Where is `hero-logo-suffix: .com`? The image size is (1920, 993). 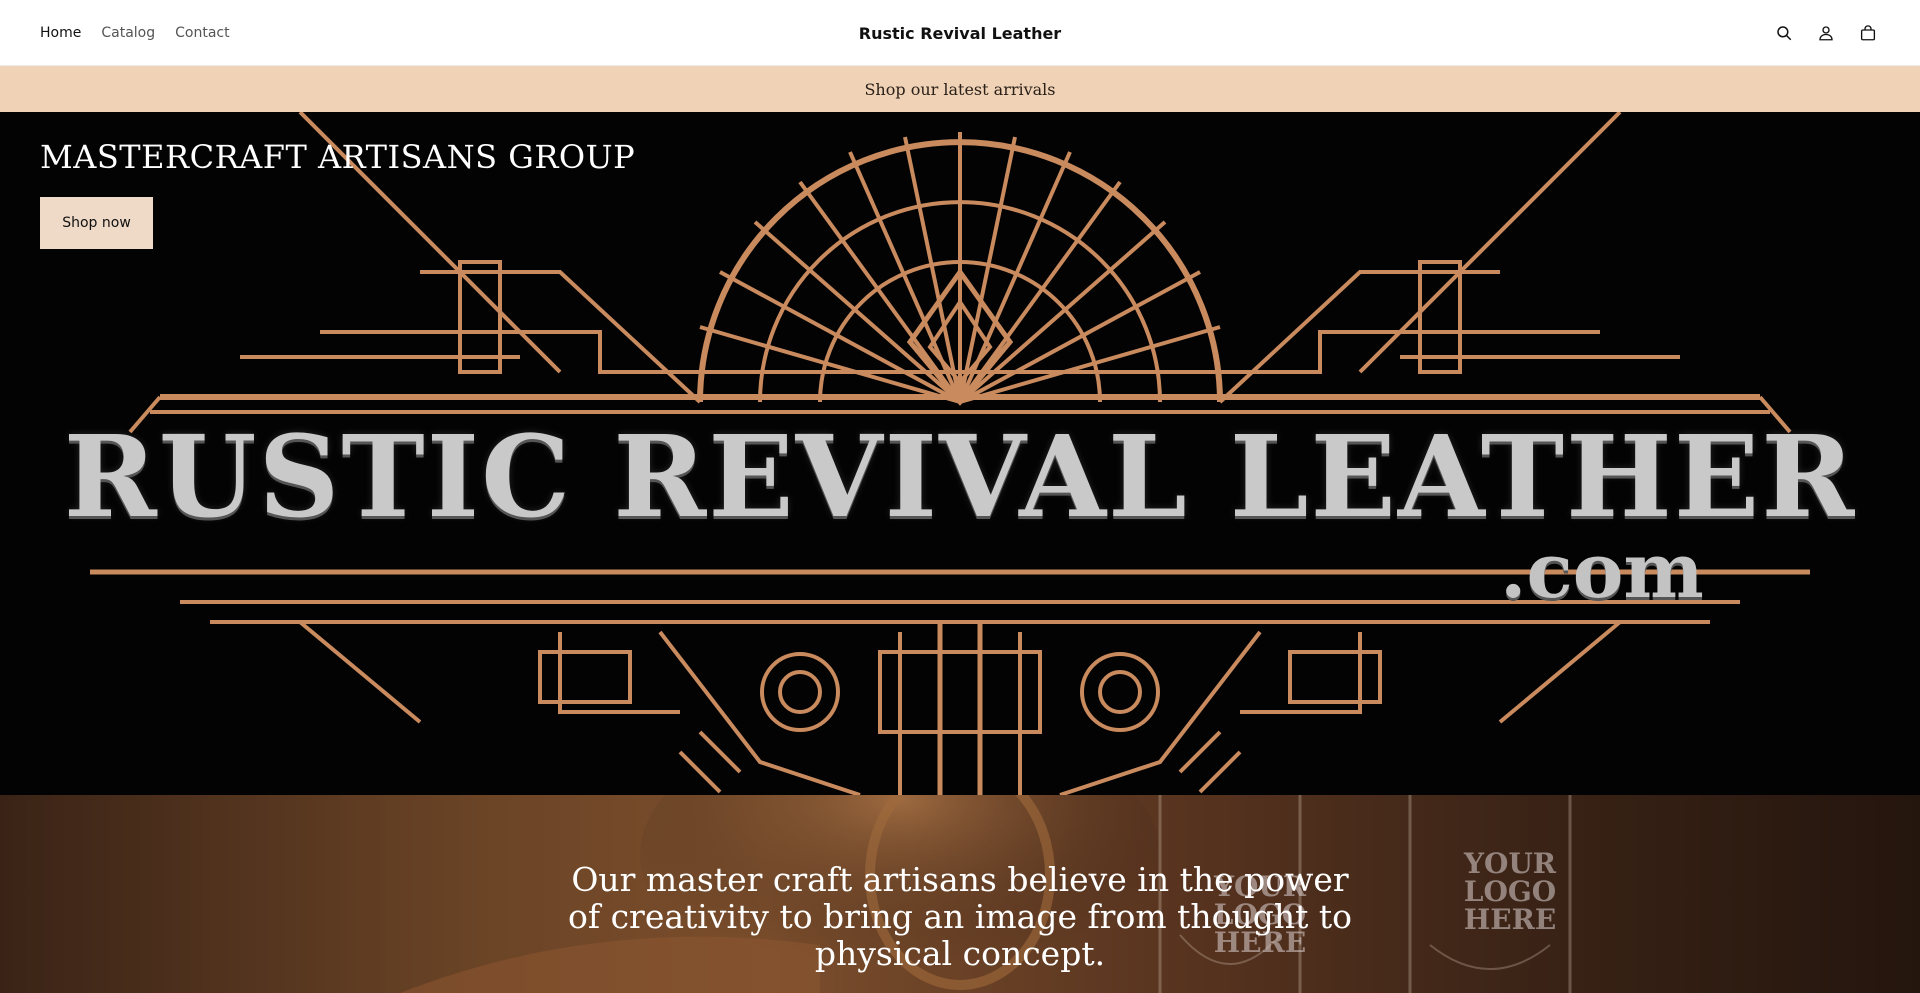
hero-logo-suffix: .com is located at coordinates (1602, 570).